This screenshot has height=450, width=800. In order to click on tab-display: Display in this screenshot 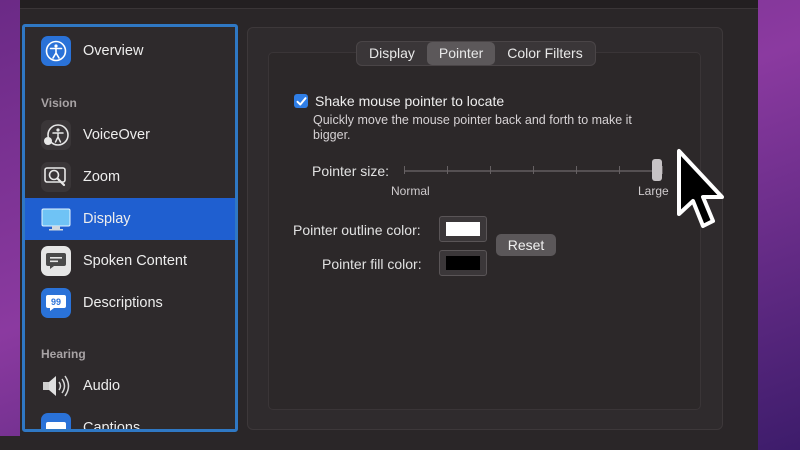, I will do `click(392, 53)`.